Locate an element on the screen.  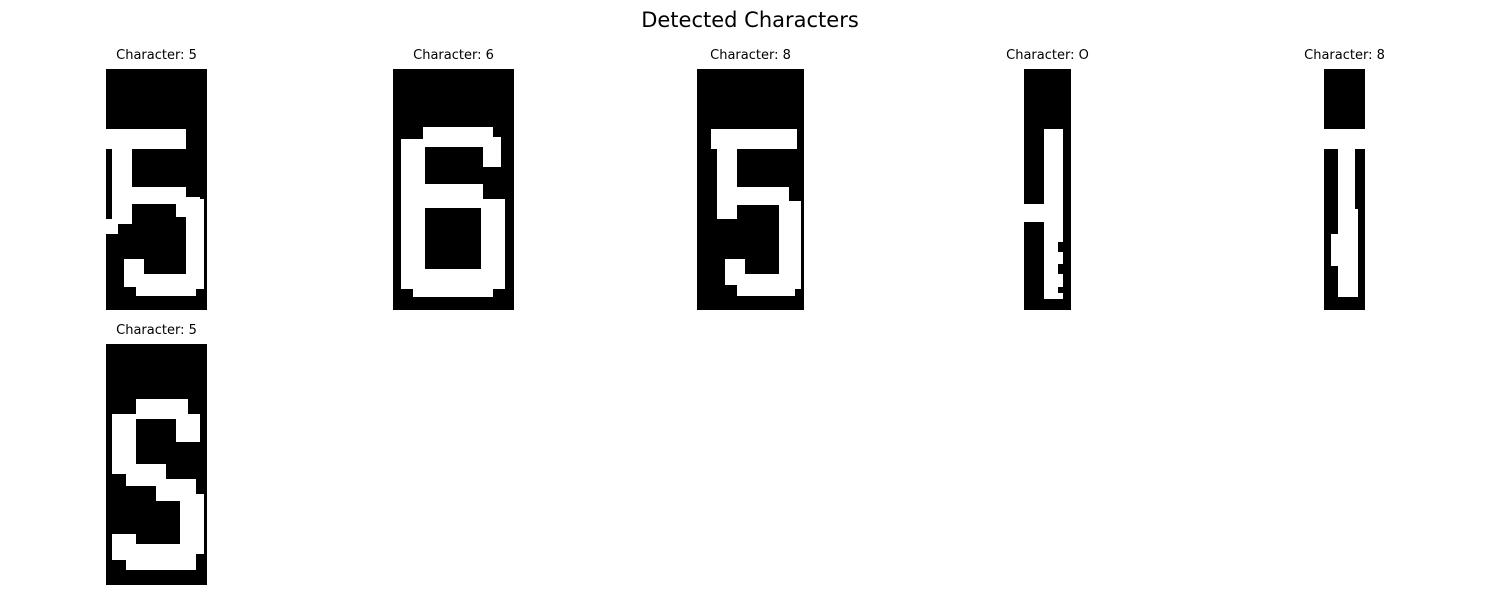
panel-title-5: Character: 8 is located at coordinates (1344, 55).